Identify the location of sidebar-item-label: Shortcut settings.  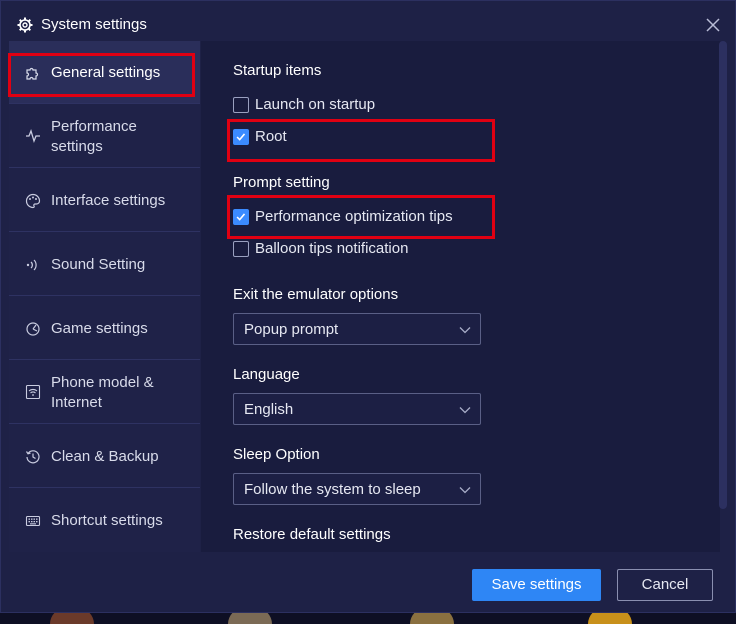
(107, 520).